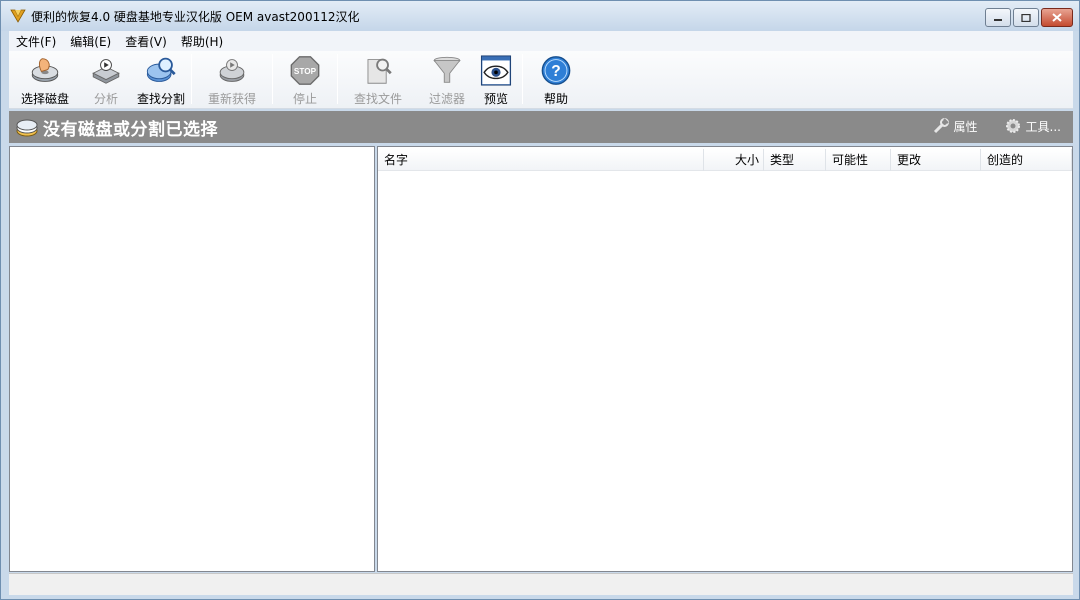  I want to click on help-icon: ?, so click(556, 70).